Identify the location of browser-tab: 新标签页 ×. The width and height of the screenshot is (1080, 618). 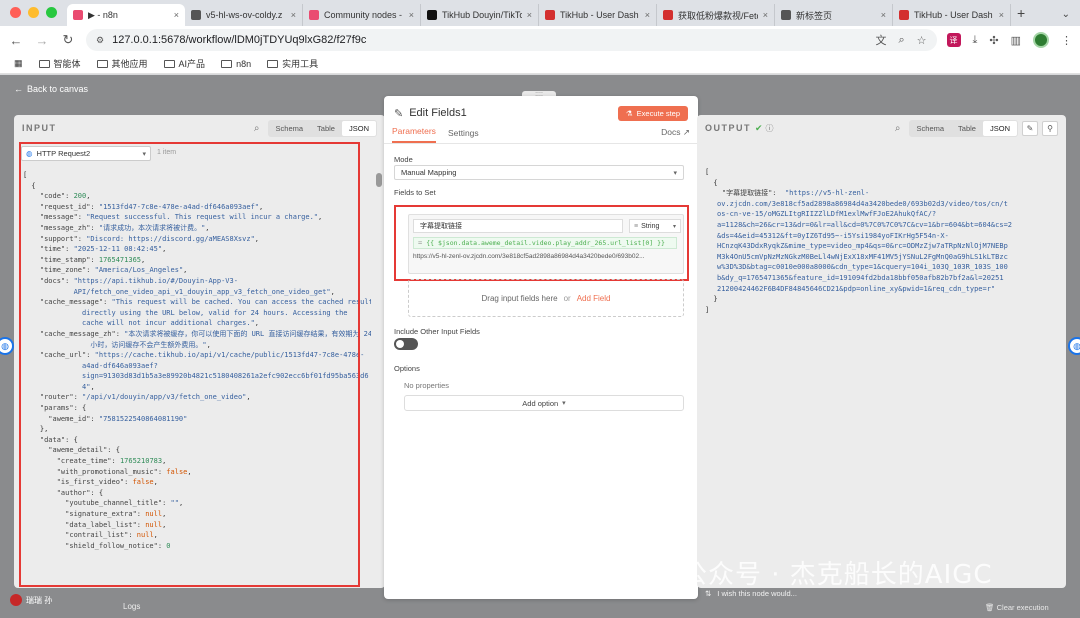
(834, 15).